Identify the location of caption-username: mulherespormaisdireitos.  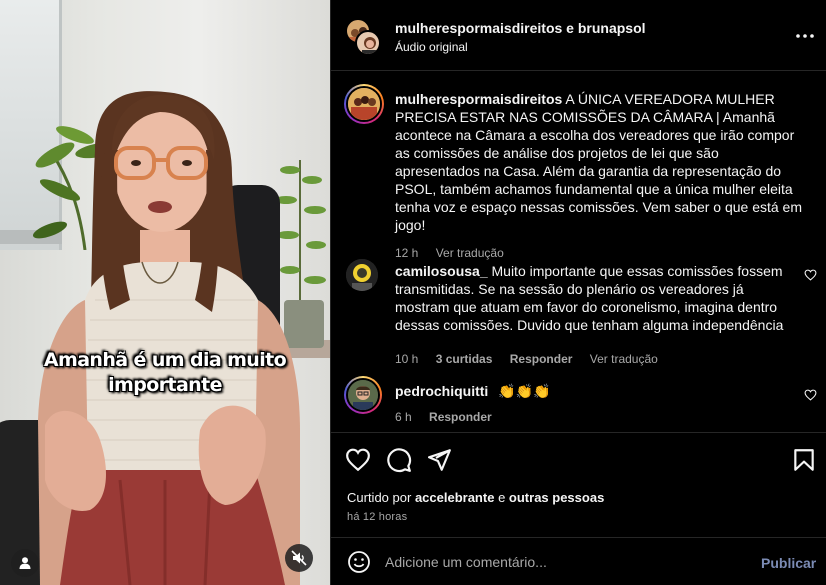
(478, 99).